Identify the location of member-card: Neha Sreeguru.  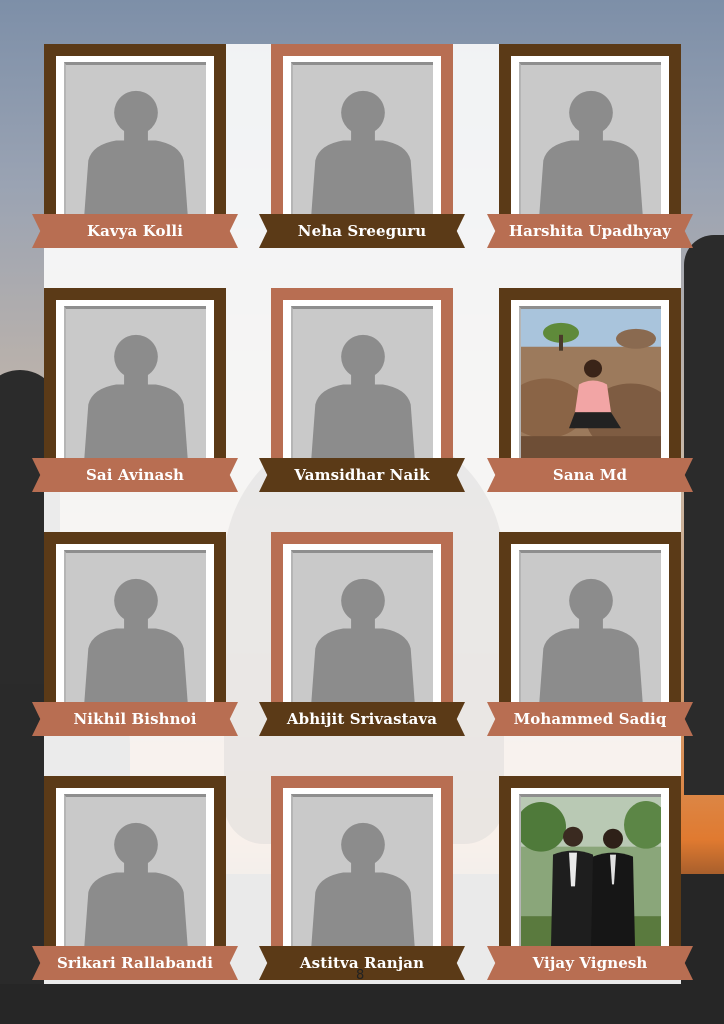
(362, 149).